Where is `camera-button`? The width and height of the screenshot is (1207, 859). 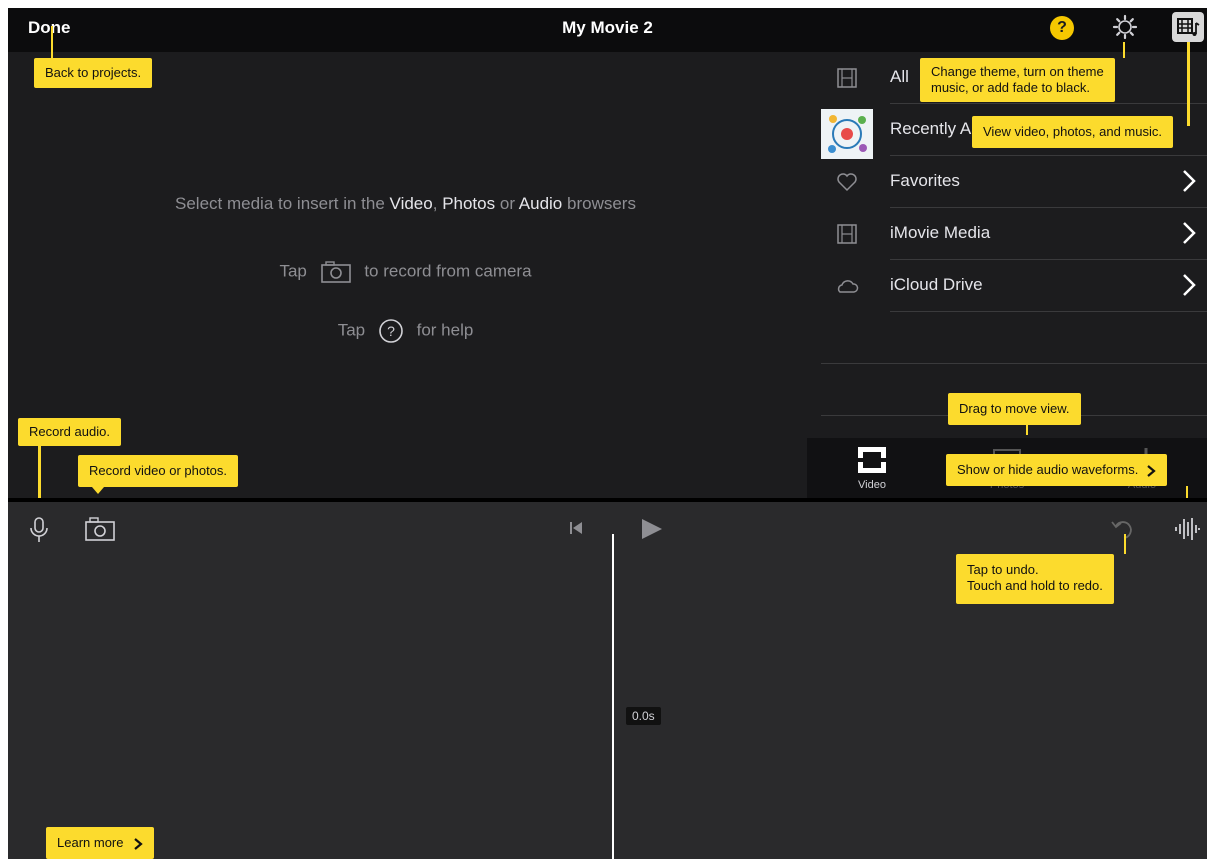 camera-button is located at coordinates (100, 529).